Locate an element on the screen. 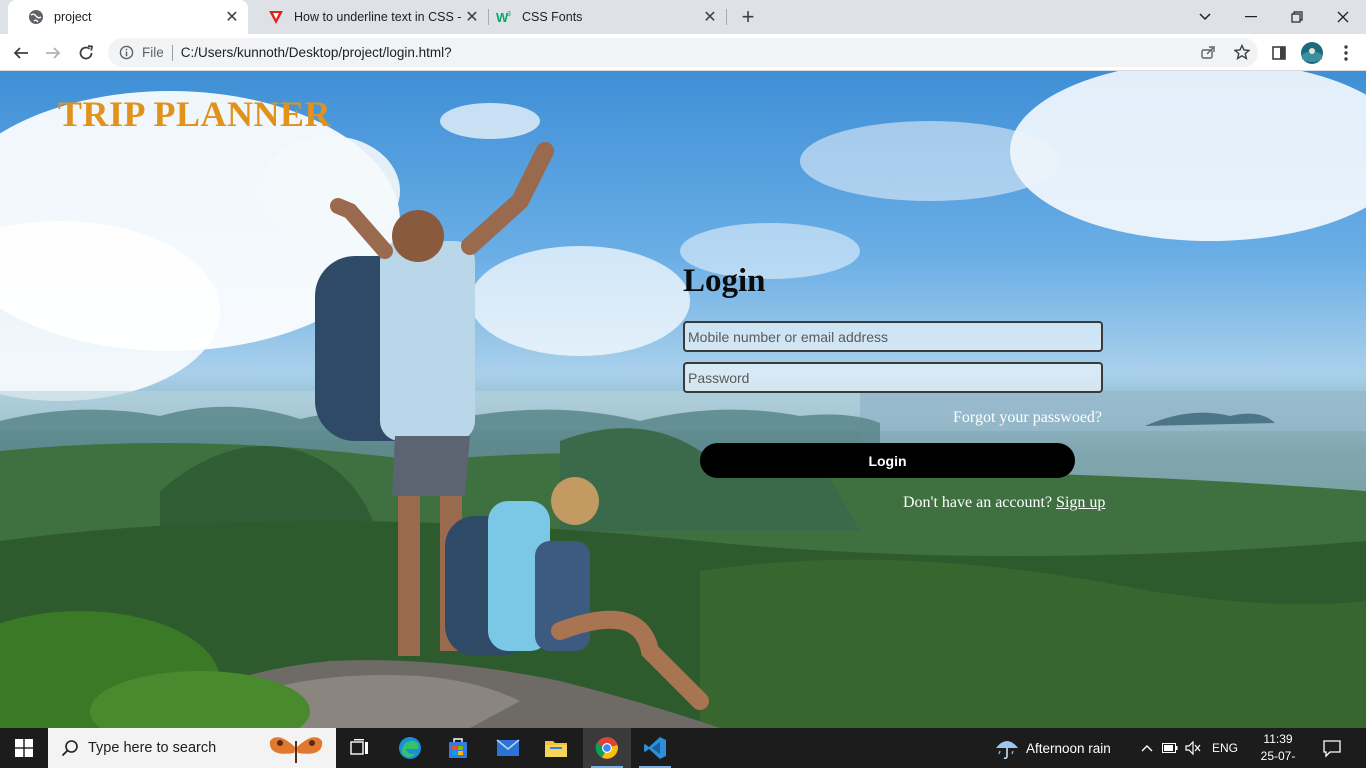  store-app is located at coordinates (458, 748).